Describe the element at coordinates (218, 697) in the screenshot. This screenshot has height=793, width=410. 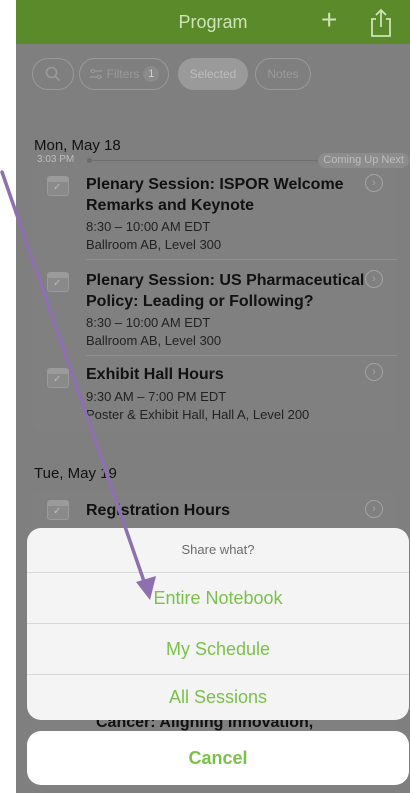
I see `all-sessions-option: All Sessions` at that location.